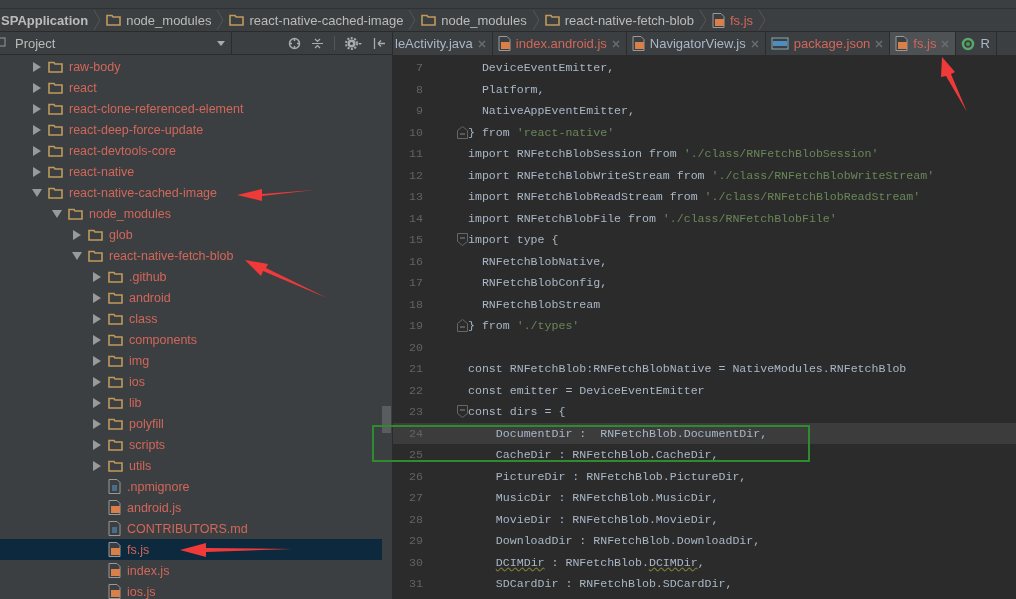 This screenshot has width=1016, height=599. Describe the element at coordinates (191, 360) in the screenshot. I see `tree-item: img` at that location.